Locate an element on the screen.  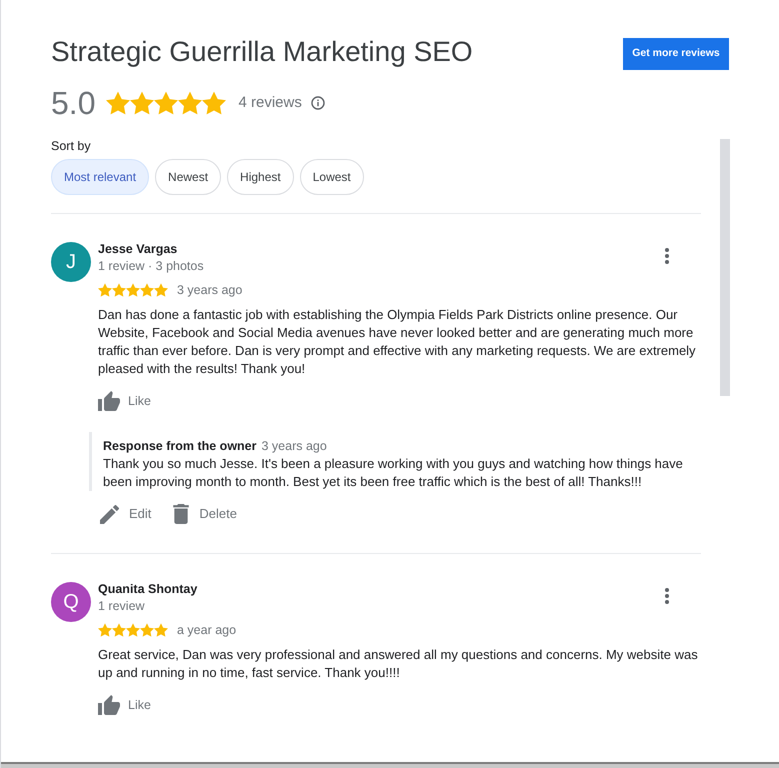
get-more-reviews-button: Get more reviews is located at coordinates (676, 54).